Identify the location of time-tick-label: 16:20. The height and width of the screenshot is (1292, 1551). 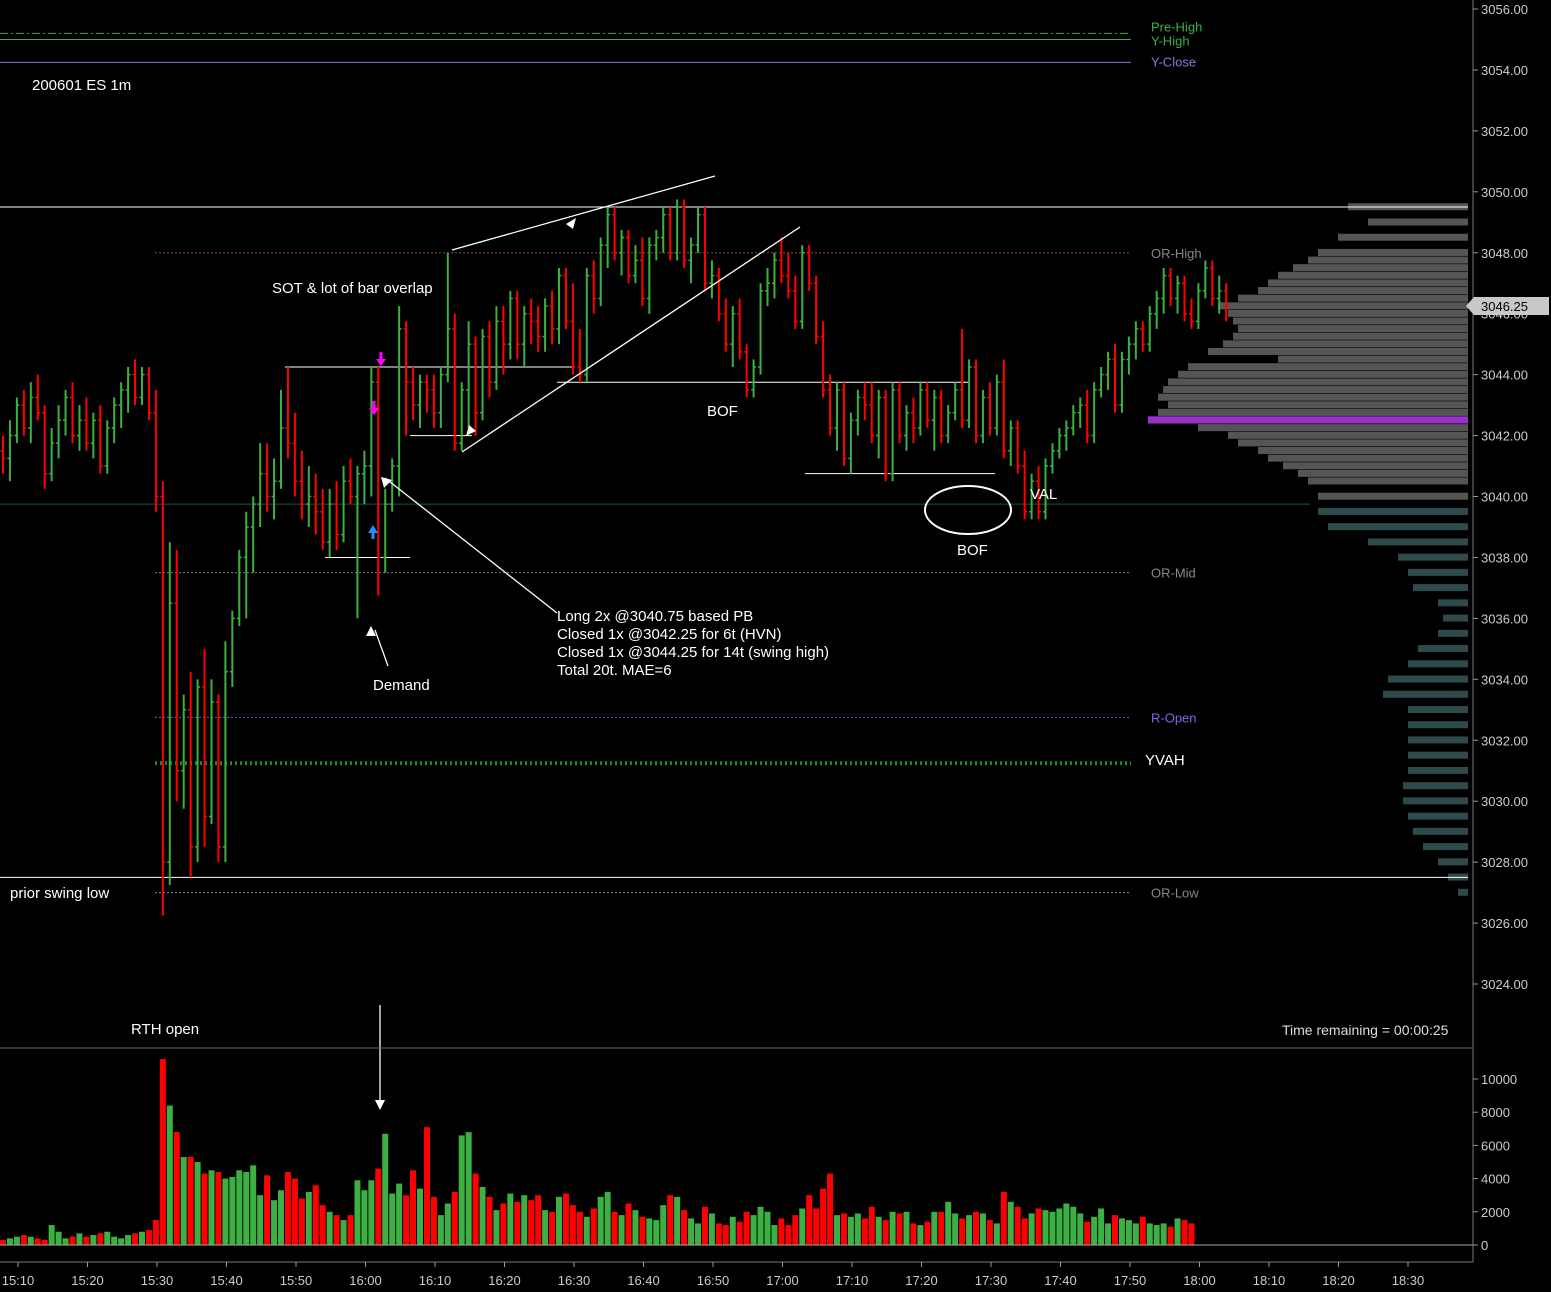
(504, 1280).